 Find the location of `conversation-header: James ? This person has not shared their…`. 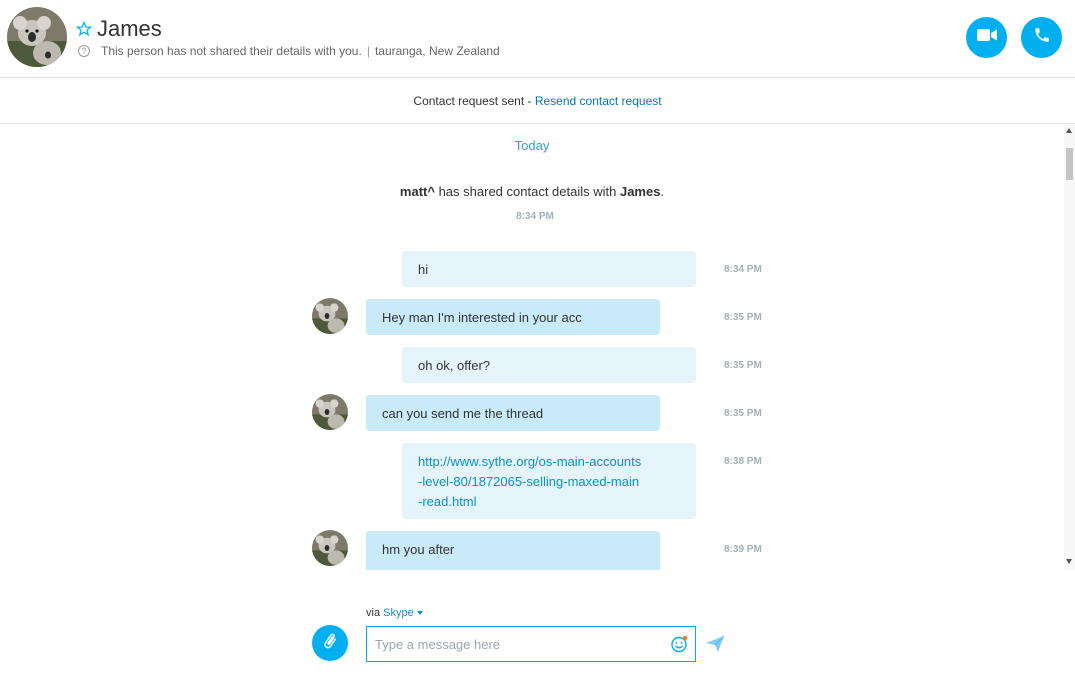

conversation-header: James ? This person has not shared their… is located at coordinates (537, 39).